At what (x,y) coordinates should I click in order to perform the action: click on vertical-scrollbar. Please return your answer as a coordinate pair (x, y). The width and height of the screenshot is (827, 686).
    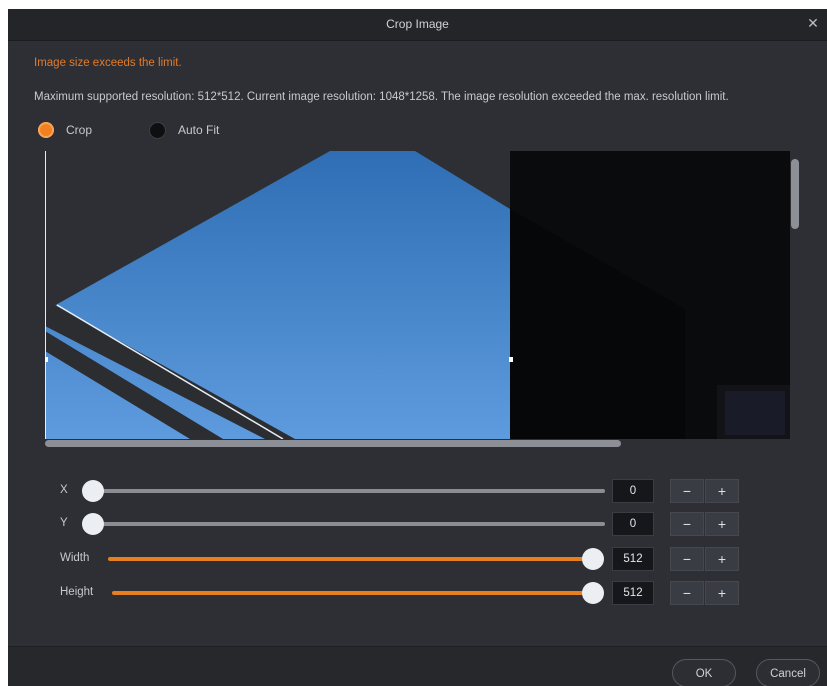
    Looking at the image, I should click on (795, 194).